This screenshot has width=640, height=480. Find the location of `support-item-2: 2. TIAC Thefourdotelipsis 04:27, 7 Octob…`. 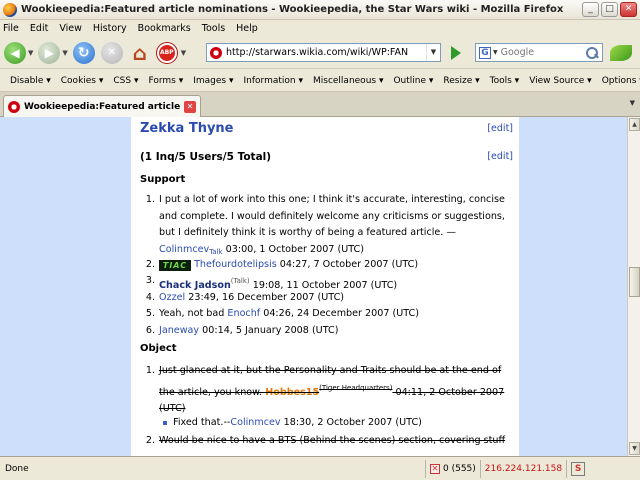

support-item-2: 2. TIAC Thefourdotelipsis 04:27, 7 Octob… is located at coordinates (282, 265).